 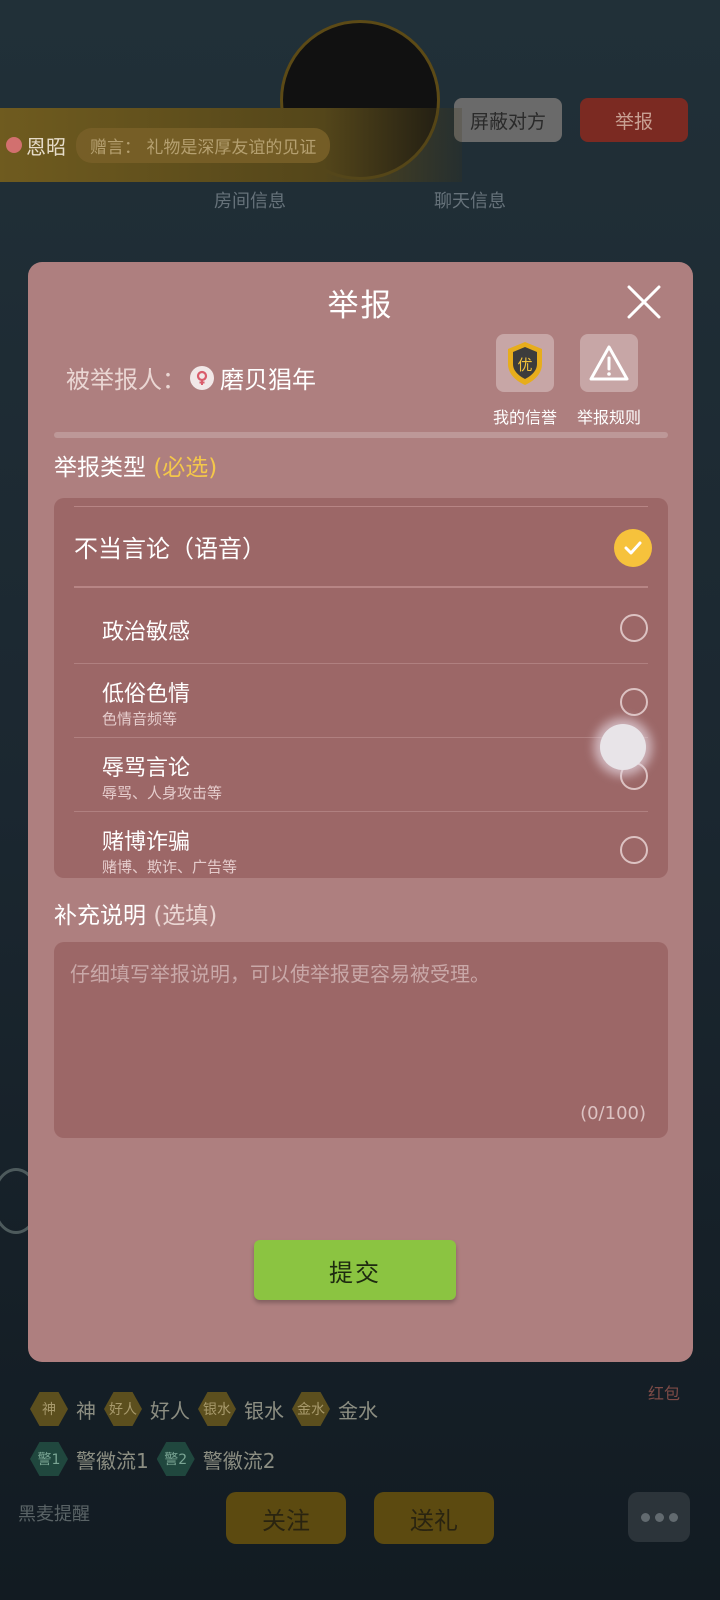 What do you see at coordinates (623, 747) in the screenshot?
I see `touch-indicator` at bounding box center [623, 747].